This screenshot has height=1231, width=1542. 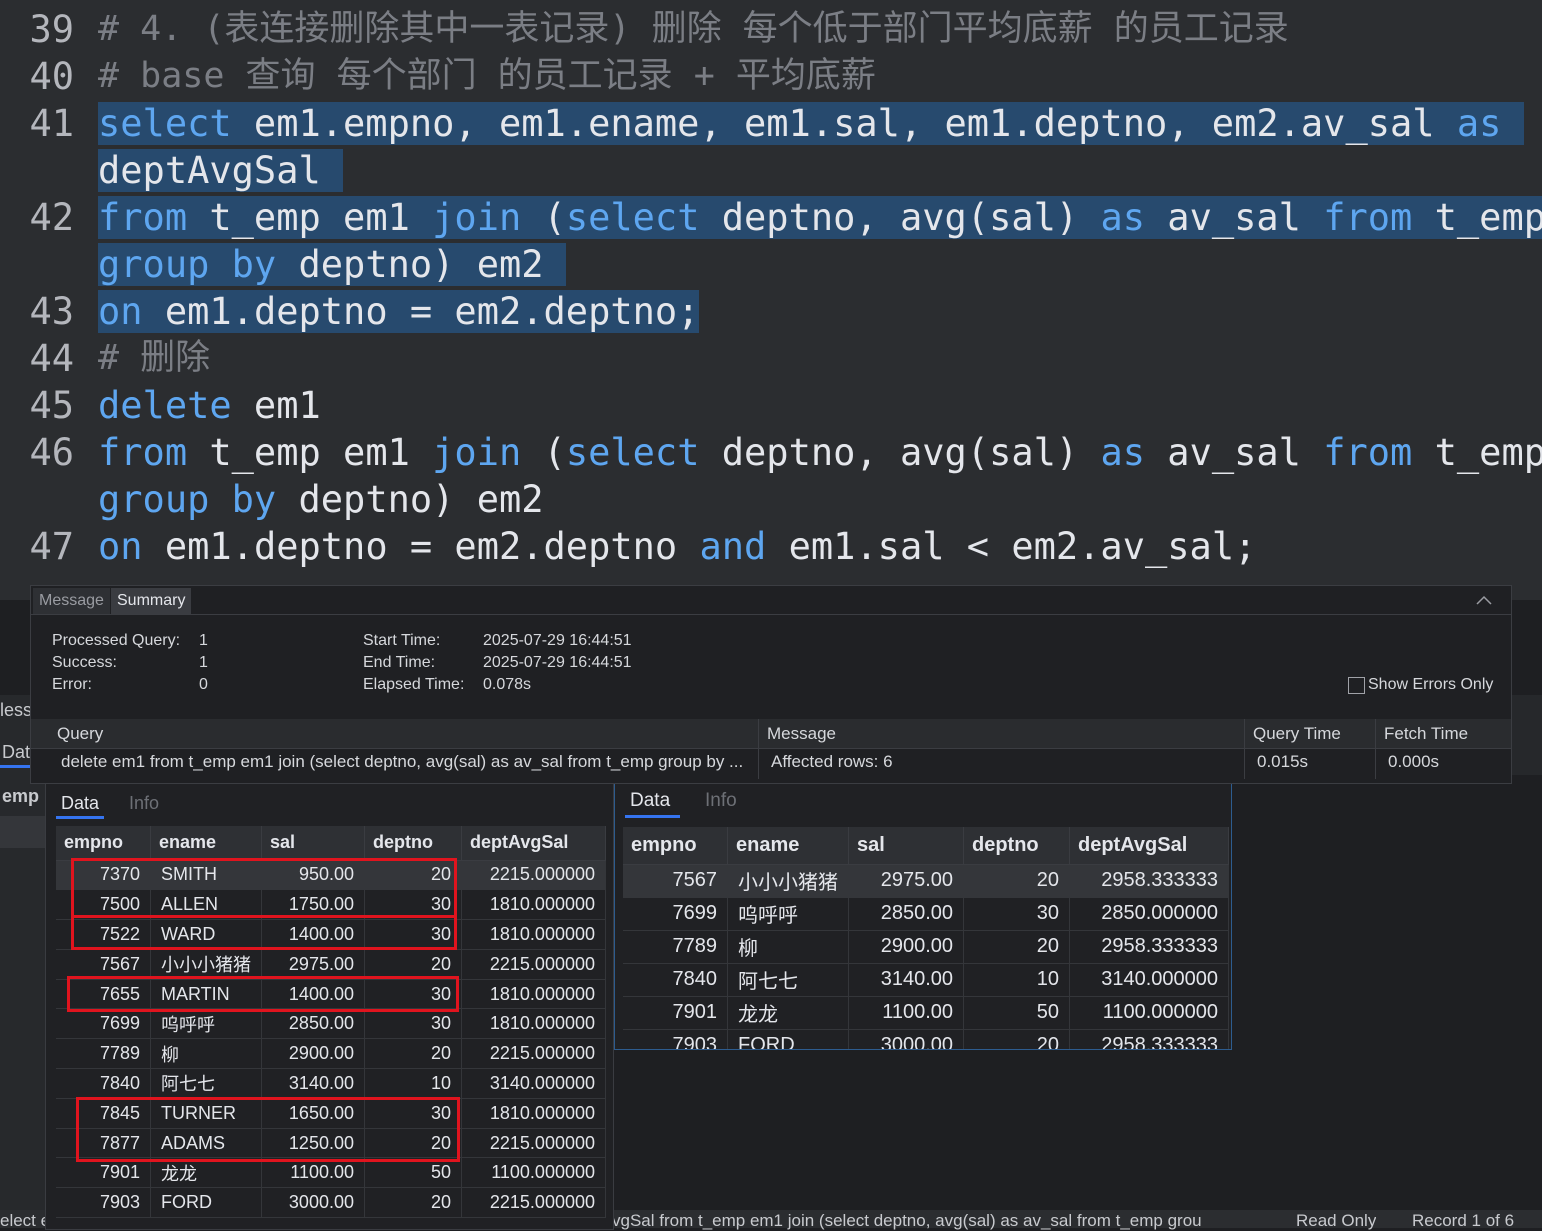 I want to click on col-header-query-time: Query Time, so click(x=1297, y=734).